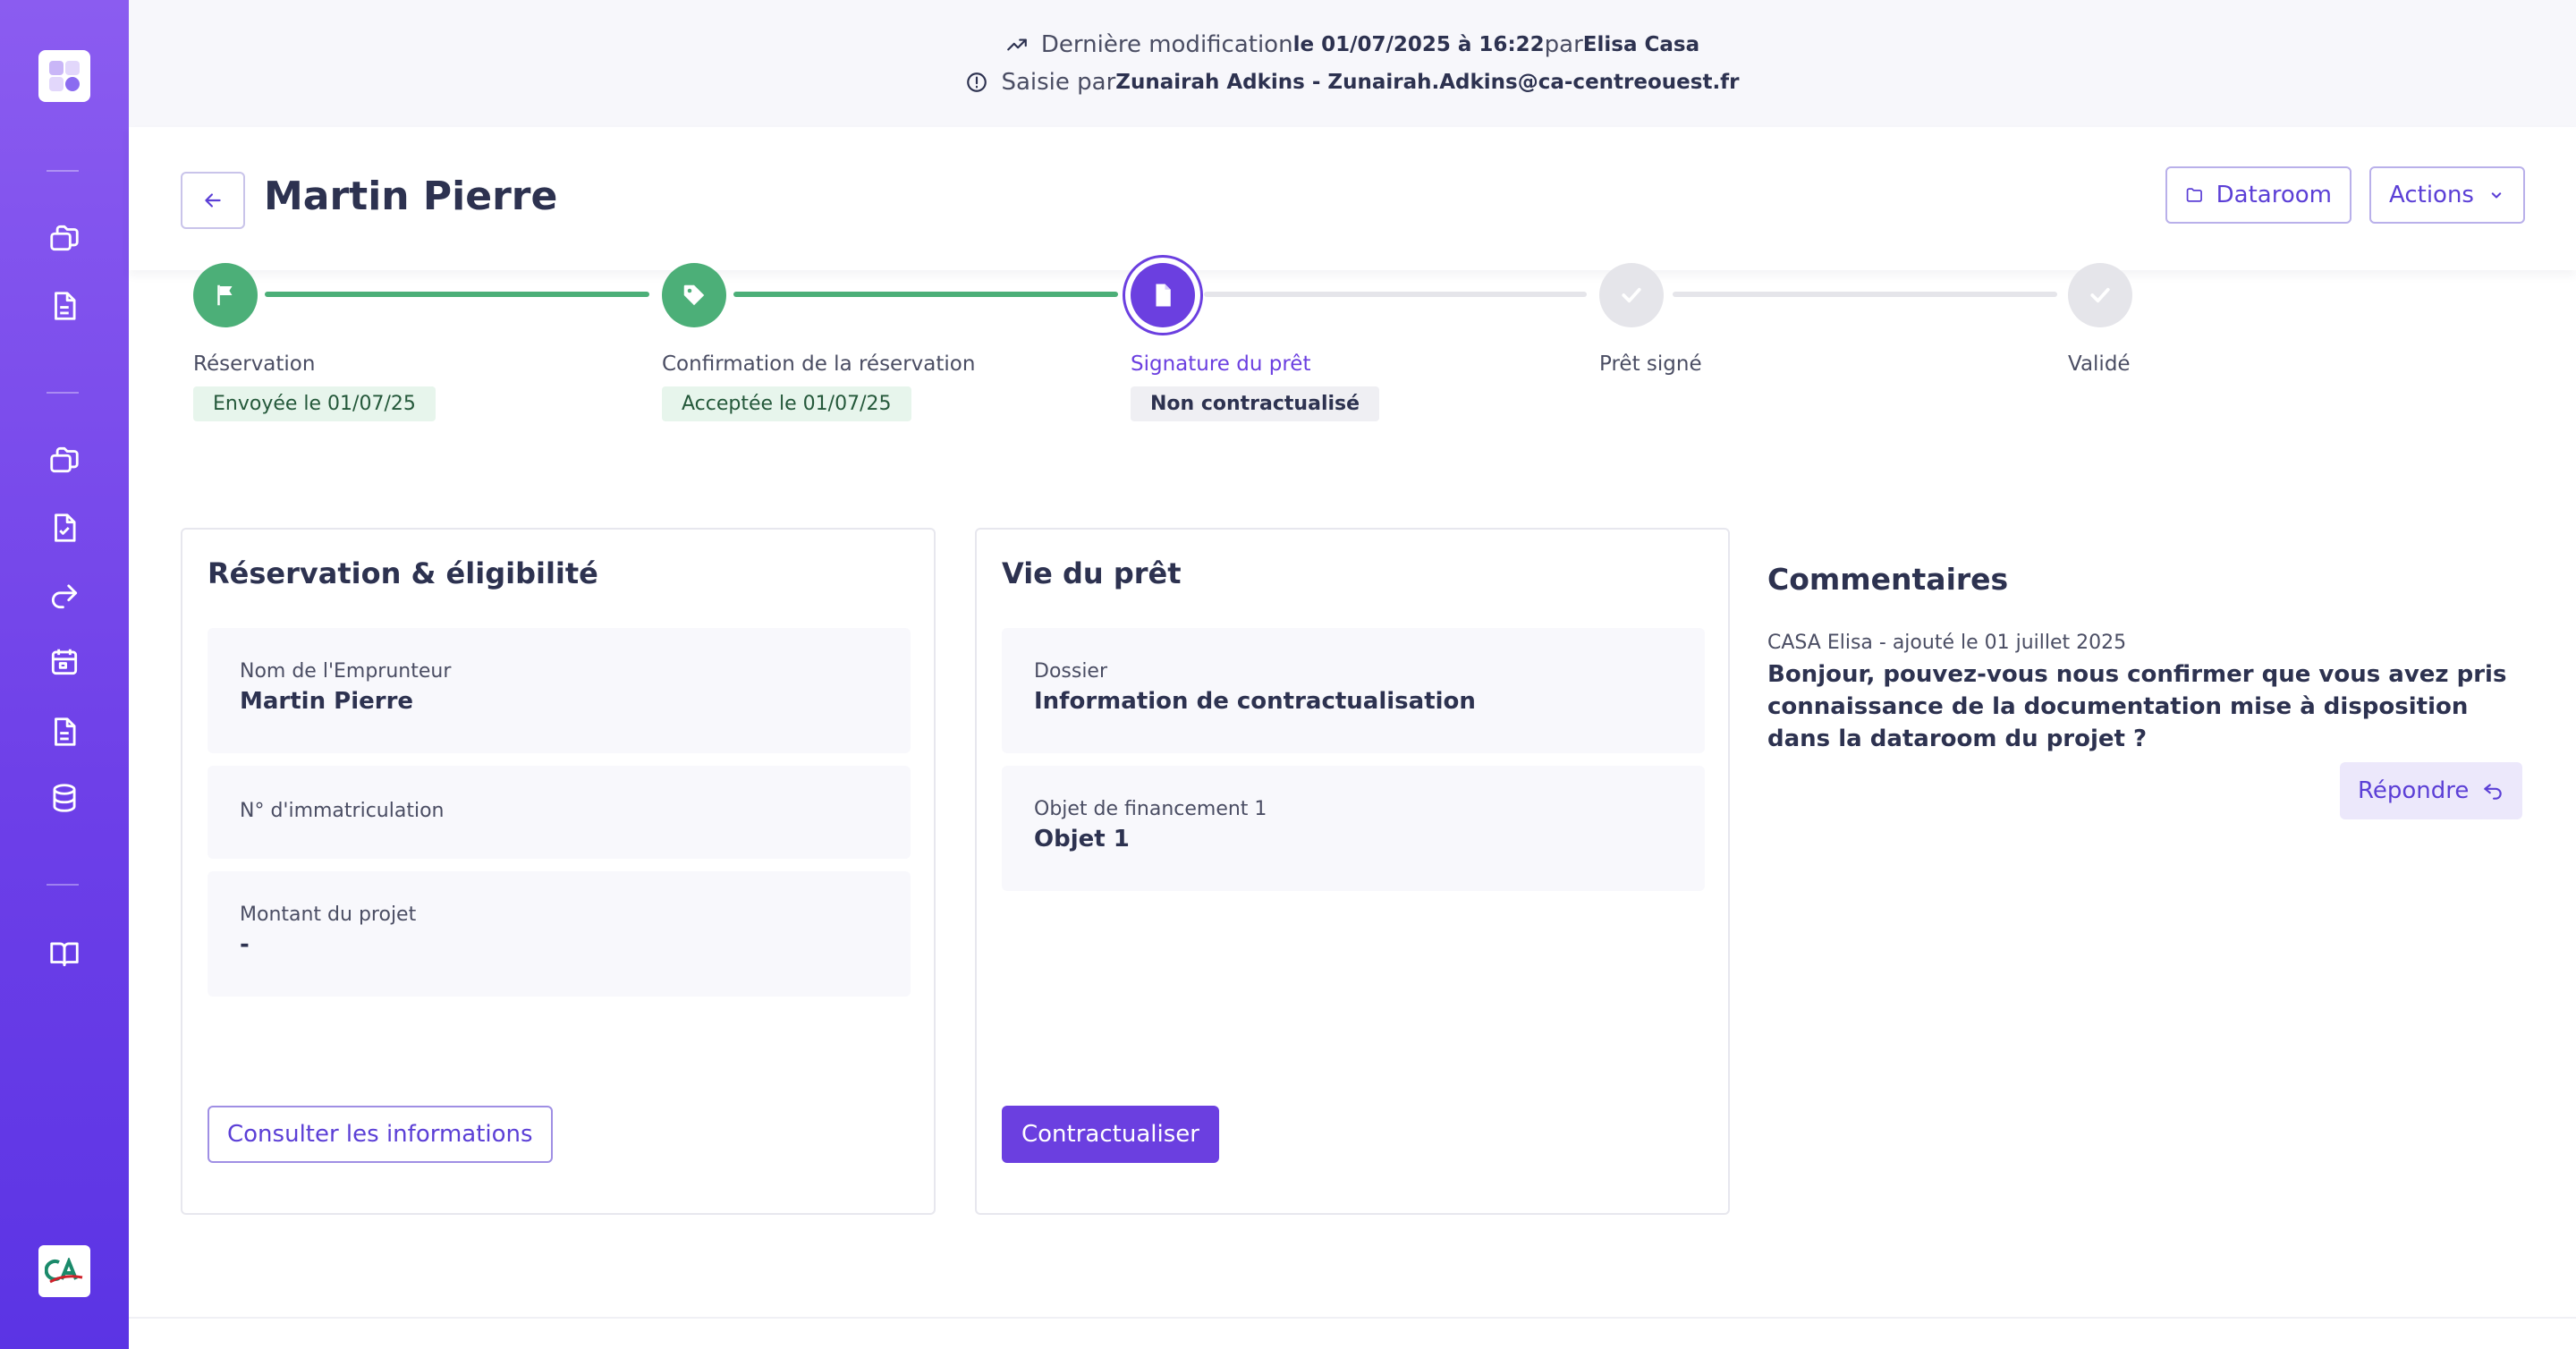 The width and height of the screenshot is (2576, 1349). I want to click on footer-divider, so click(1352, 1318).